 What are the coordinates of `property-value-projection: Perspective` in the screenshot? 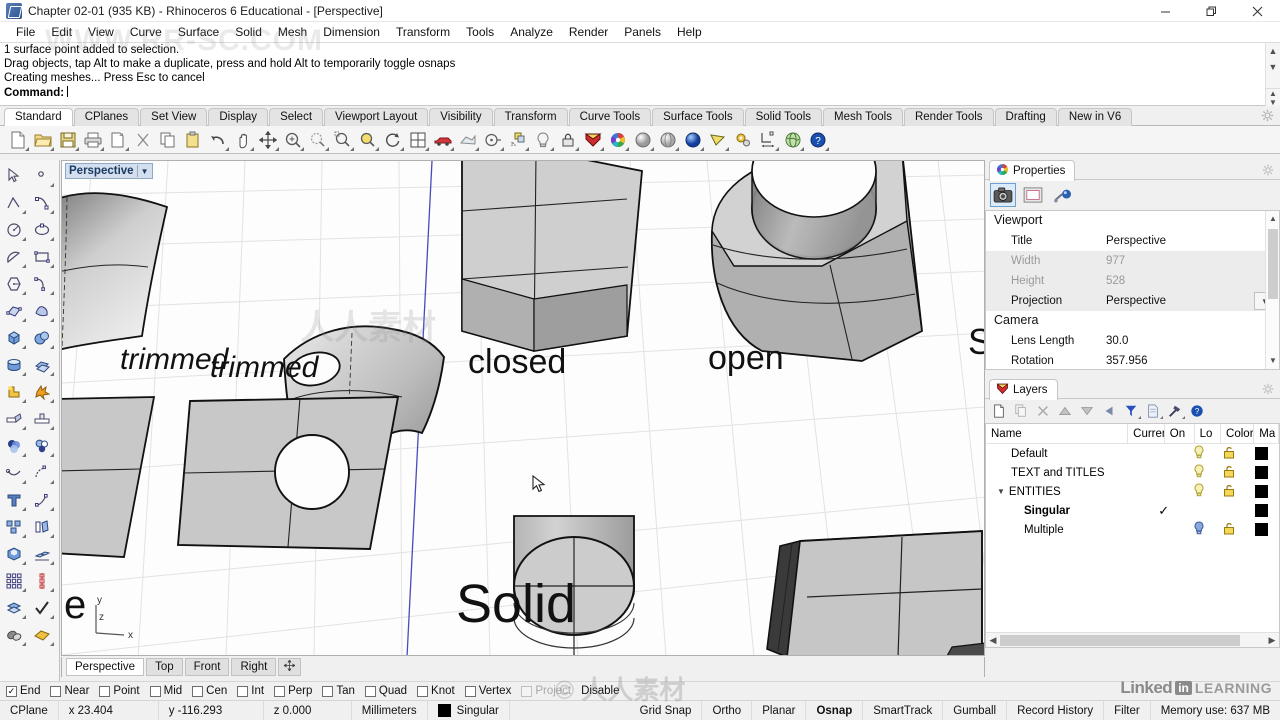 It's located at (1180, 301).